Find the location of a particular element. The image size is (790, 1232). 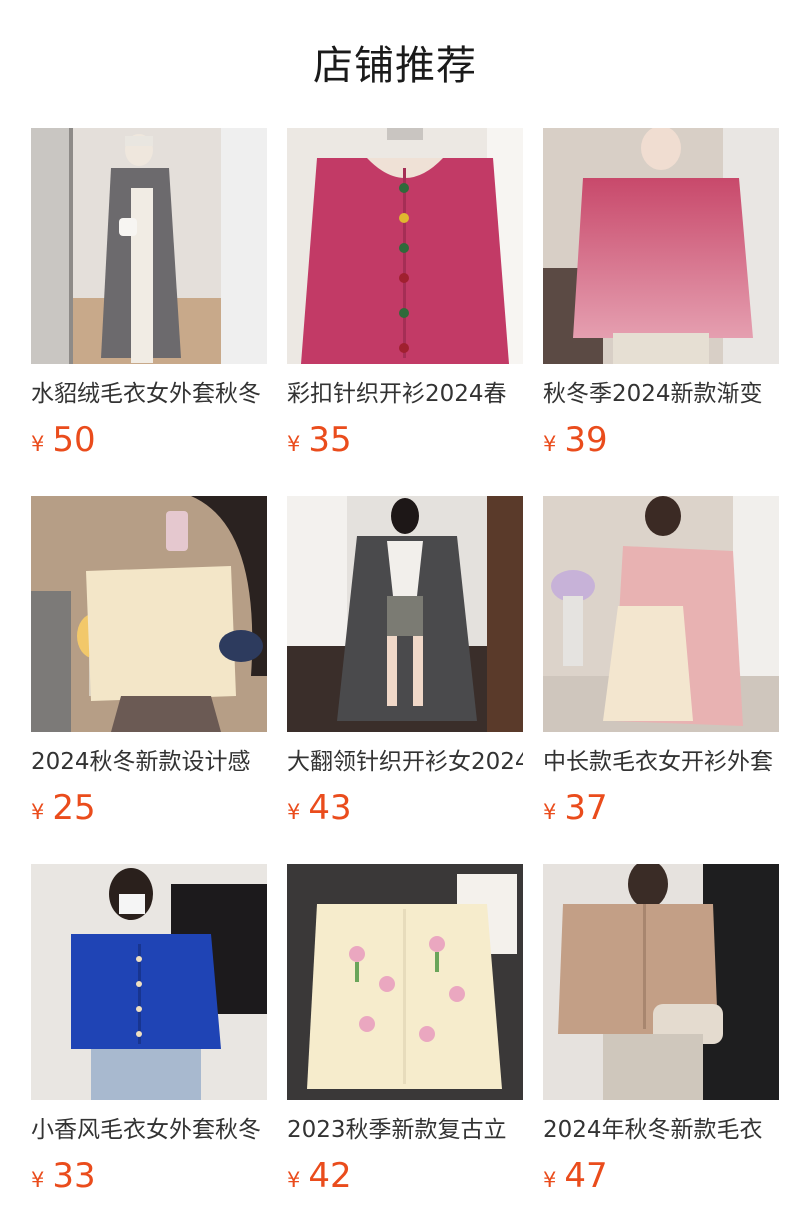

price-value: 50 is located at coordinates (74, 440).